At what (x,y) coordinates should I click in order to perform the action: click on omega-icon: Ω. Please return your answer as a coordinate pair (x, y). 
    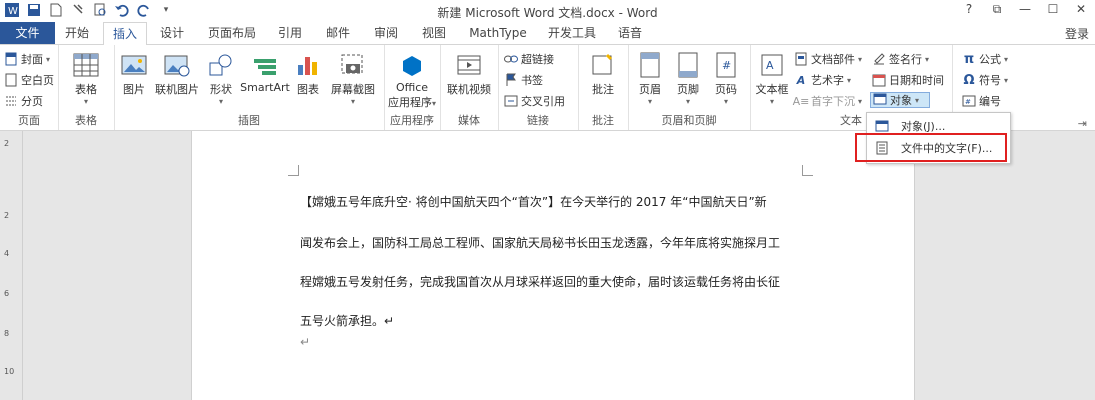
    Looking at the image, I should click on (969, 80).